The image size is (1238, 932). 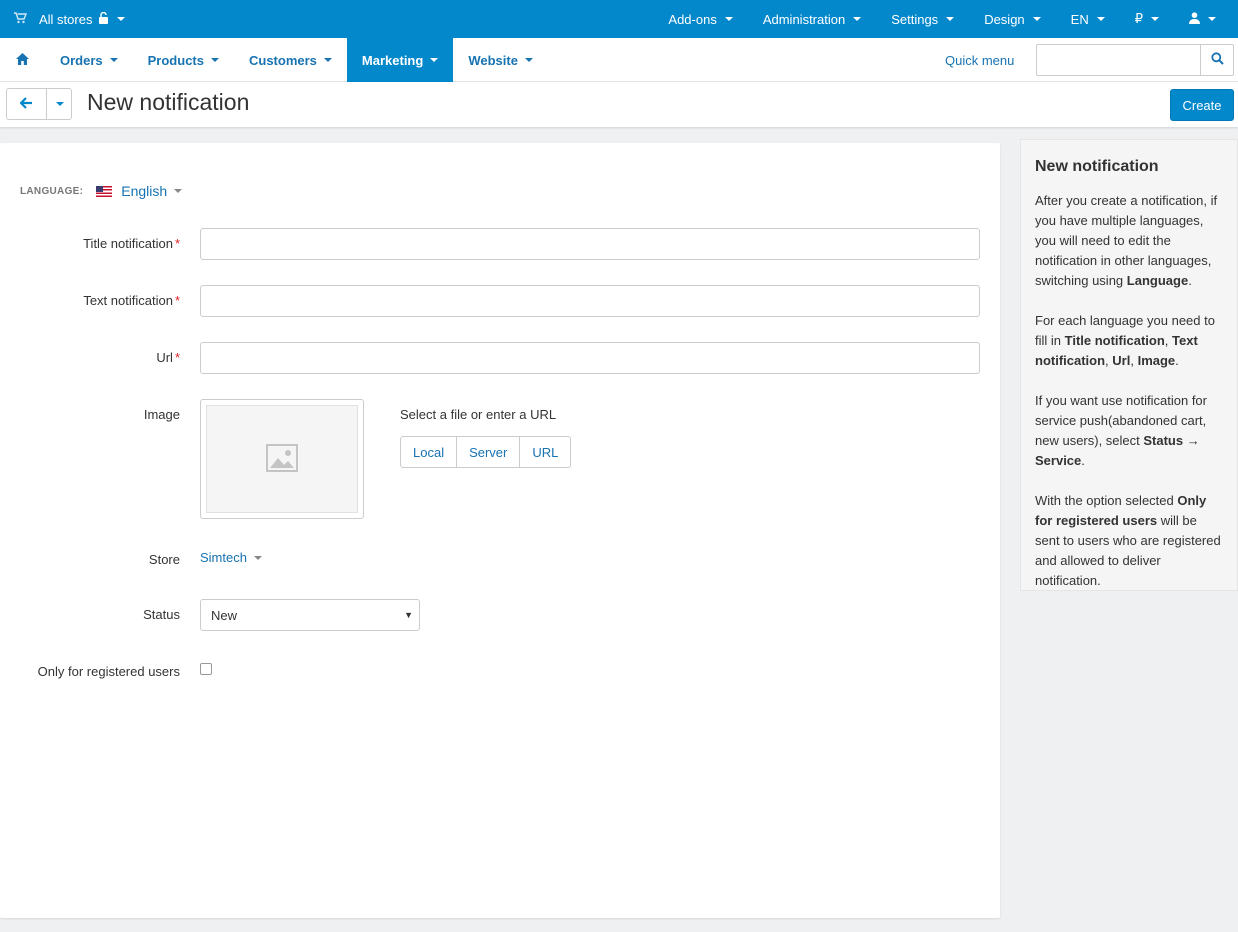 What do you see at coordinates (108, 671) in the screenshot?
I see `registered-users-label: Only for registered users` at bounding box center [108, 671].